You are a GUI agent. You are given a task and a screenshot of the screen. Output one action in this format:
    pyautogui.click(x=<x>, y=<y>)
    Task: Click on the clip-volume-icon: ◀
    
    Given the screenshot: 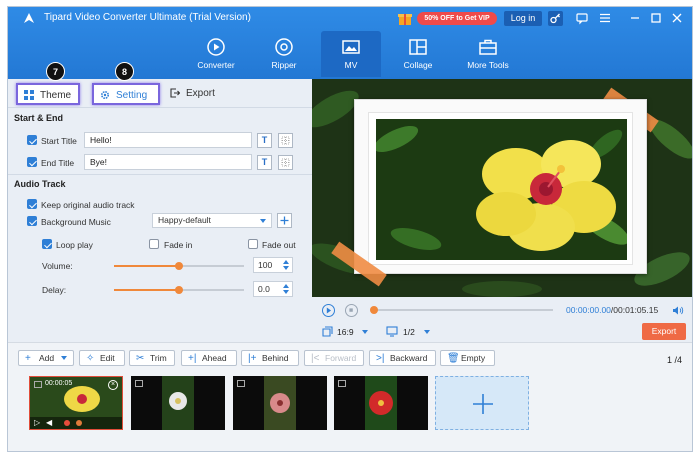 What is the action you would take?
    pyautogui.click(x=49, y=422)
    